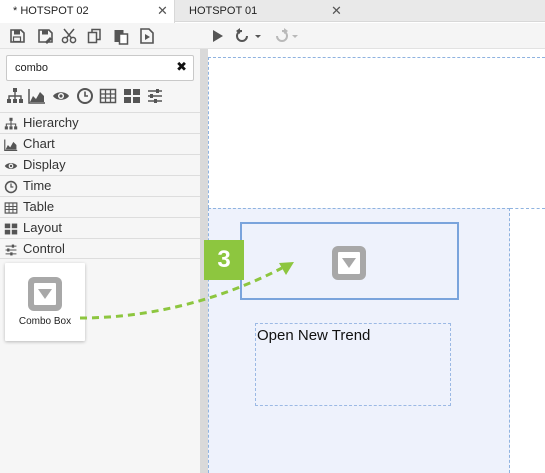  What do you see at coordinates (186, 291) in the screenshot?
I see `drag-arrow` at bounding box center [186, 291].